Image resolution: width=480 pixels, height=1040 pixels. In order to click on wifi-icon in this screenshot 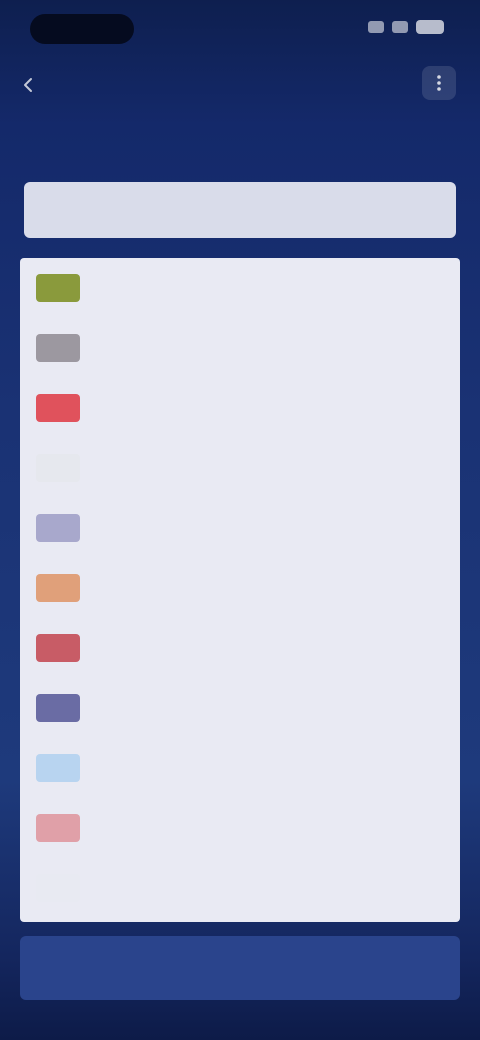, I will do `click(400, 27)`.